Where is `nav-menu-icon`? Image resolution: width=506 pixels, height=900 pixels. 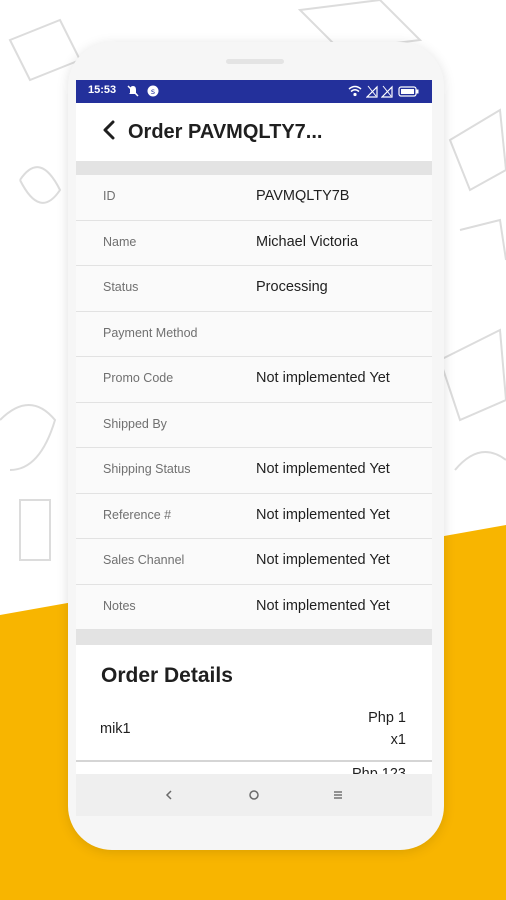
nav-menu-icon is located at coordinates (338, 795).